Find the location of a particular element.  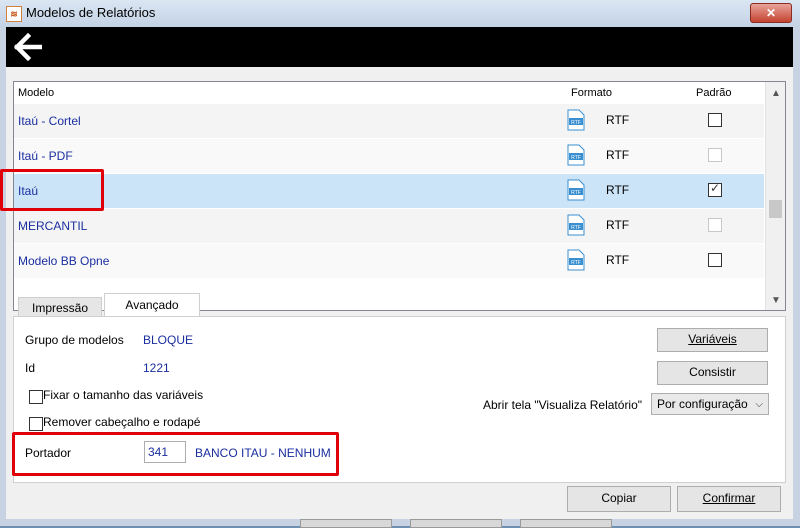

close-icon: ✕ is located at coordinates (771, 13).